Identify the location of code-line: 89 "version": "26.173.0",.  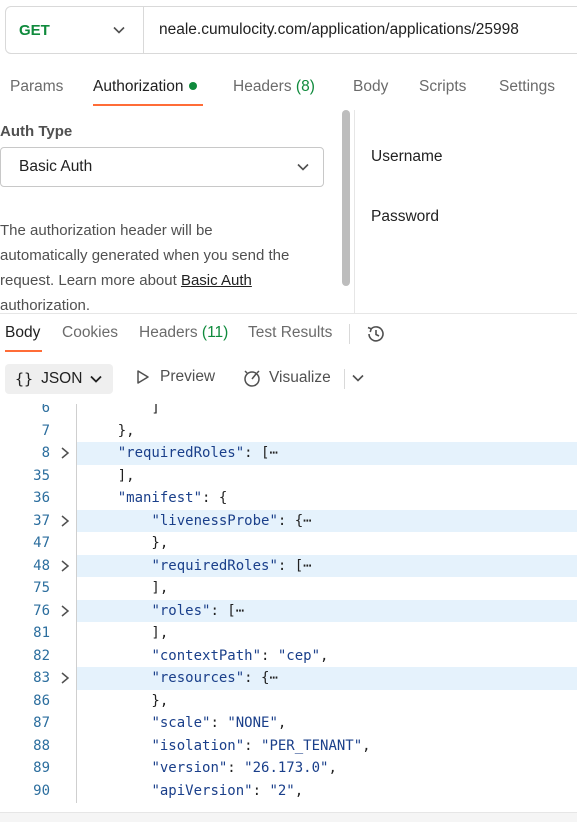
(288, 768).